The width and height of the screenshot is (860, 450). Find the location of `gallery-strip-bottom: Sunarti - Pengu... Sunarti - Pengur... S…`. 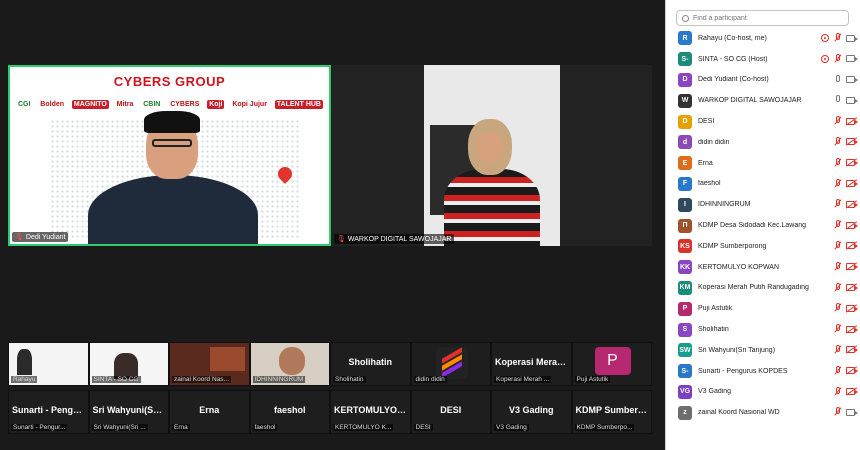

gallery-strip-bottom: Sunarti - Pengu... Sunarti - Pengur... S… is located at coordinates (330, 412).